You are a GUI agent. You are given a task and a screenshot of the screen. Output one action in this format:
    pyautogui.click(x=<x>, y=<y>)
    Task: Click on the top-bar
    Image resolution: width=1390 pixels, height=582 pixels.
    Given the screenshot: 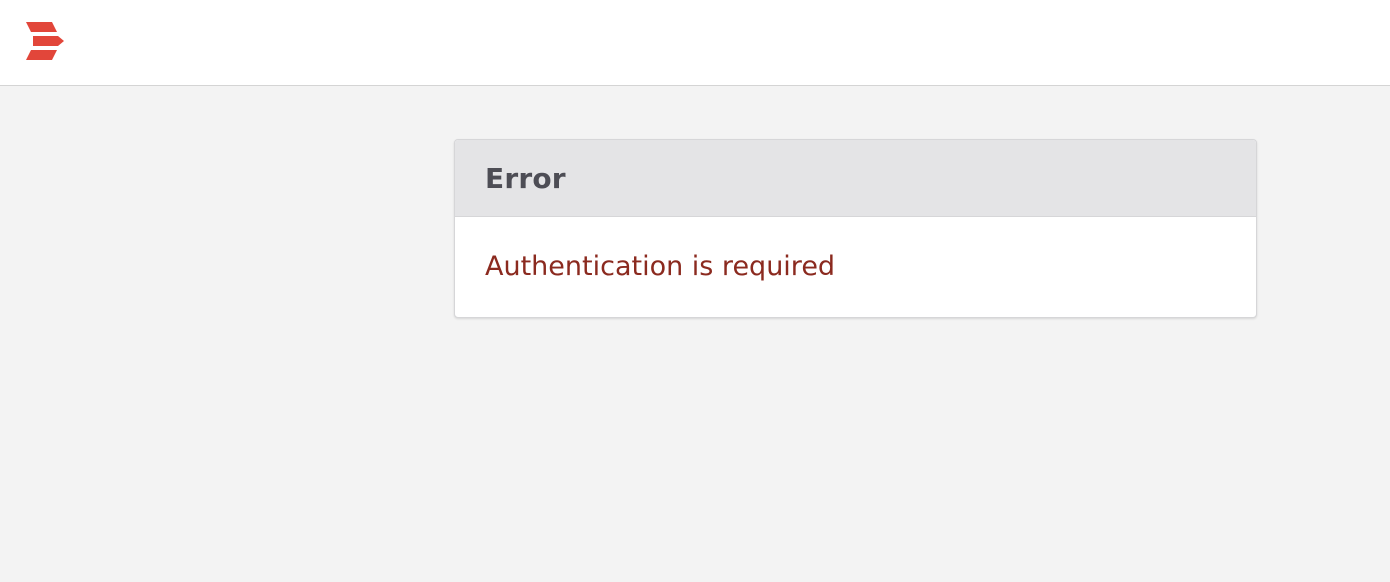 What is the action you would take?
    pyautogui.click(x=695, y=43)
    